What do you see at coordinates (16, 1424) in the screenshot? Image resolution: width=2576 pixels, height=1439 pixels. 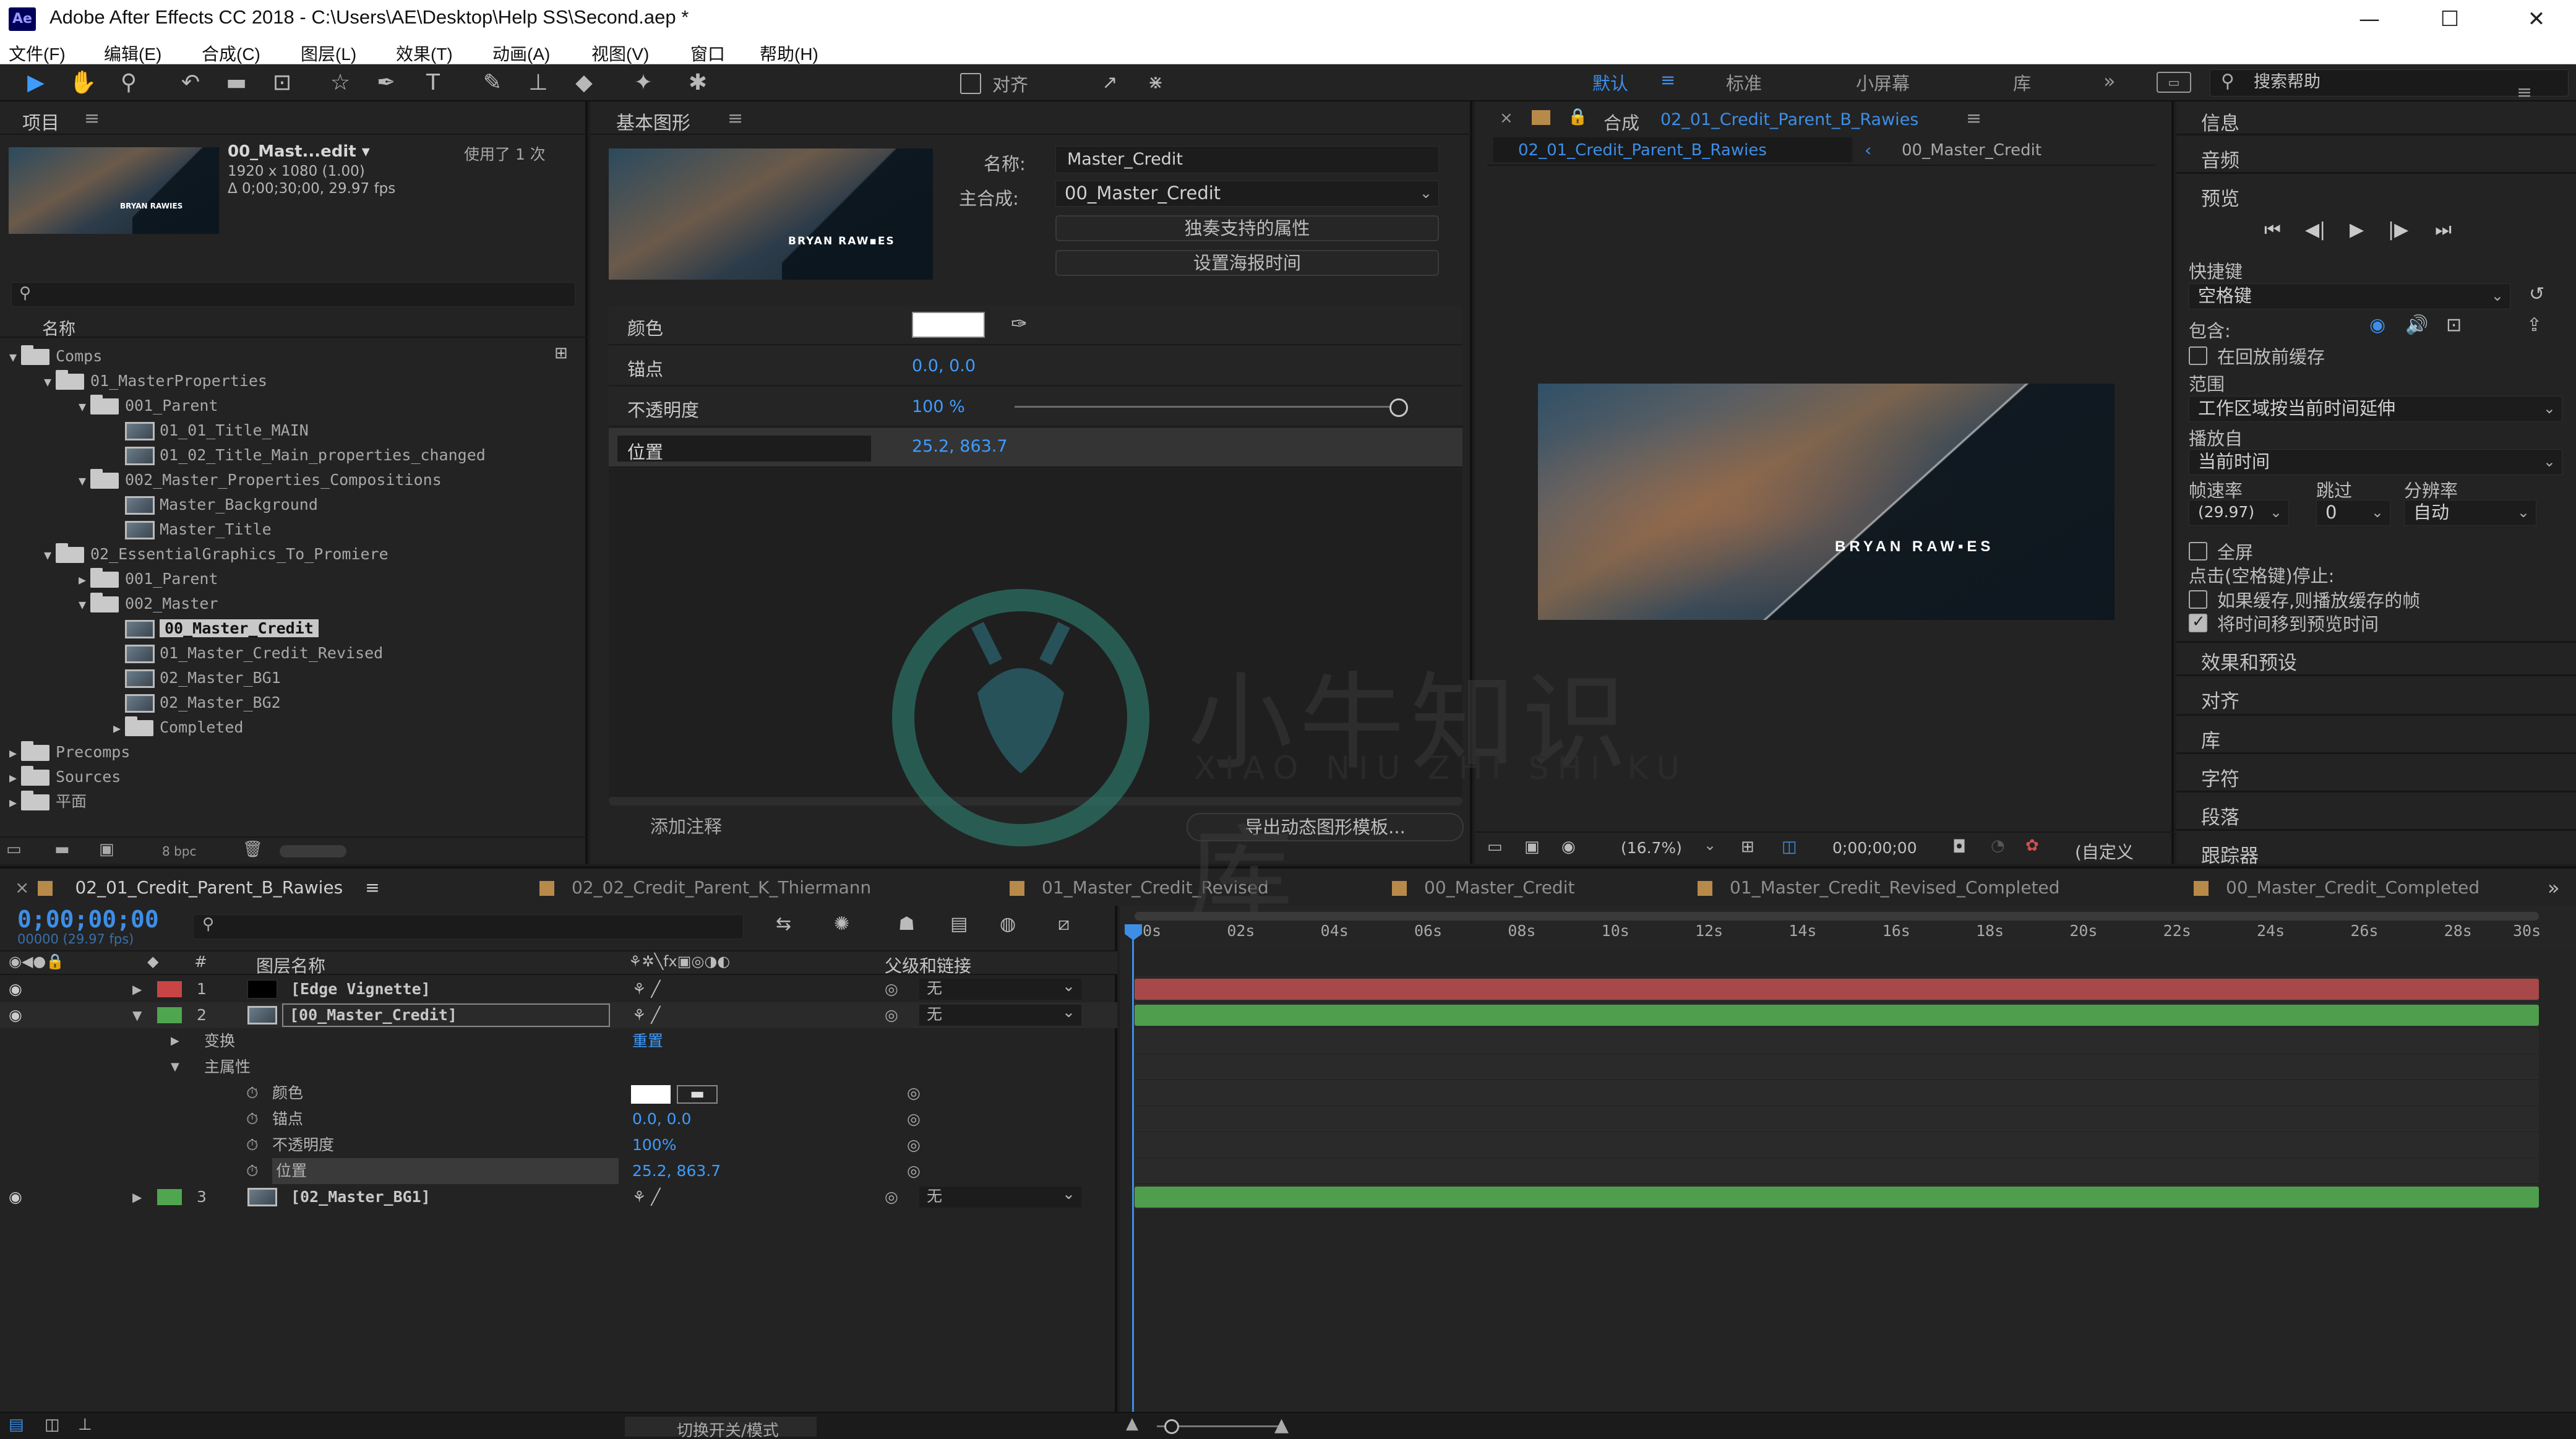 I see `layer-switches-icon: ▤` at bounding box center [16, 1424].